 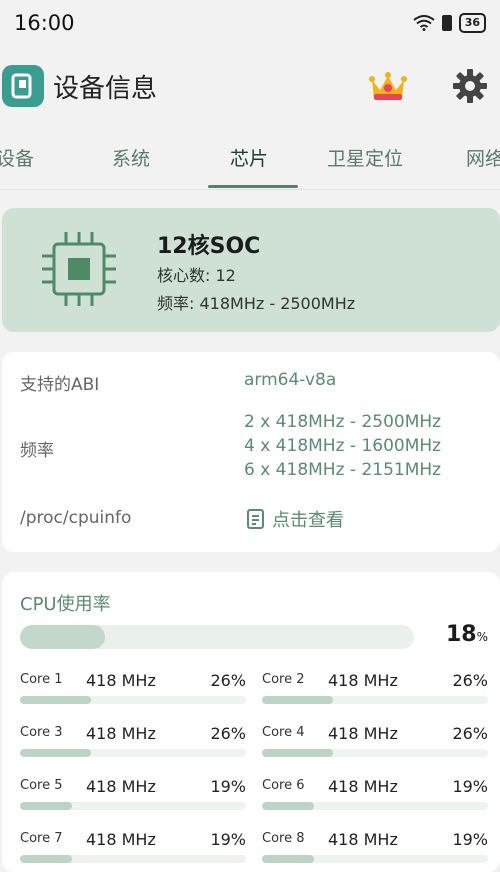 What do you see at coordinates (60, 385) in the screenshot?
I see `abi-label: 支持的ABI` at bounding box center [60, 385].